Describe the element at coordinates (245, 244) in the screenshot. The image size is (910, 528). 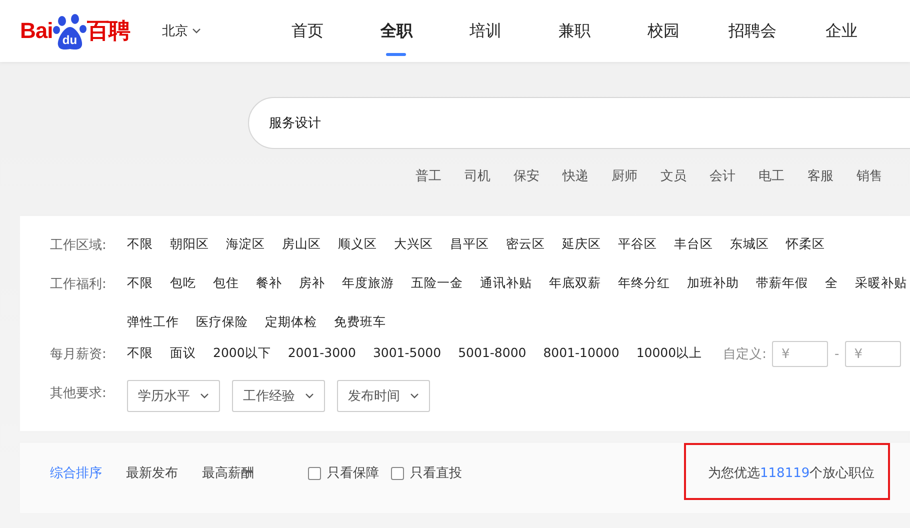
I see `filter-option: 海淀区` at that location.